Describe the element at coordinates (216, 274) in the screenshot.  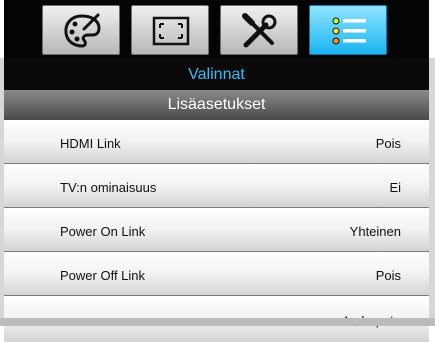
I see `row-power-off-link: Power Off Link Pois` at that location.